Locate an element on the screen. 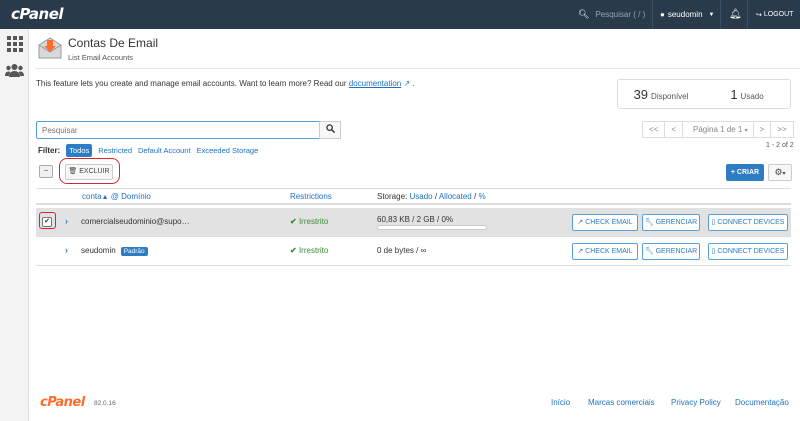 This screenshot has width=800, height=421. filter-label: Filter: is located at coordinates (49, 150).